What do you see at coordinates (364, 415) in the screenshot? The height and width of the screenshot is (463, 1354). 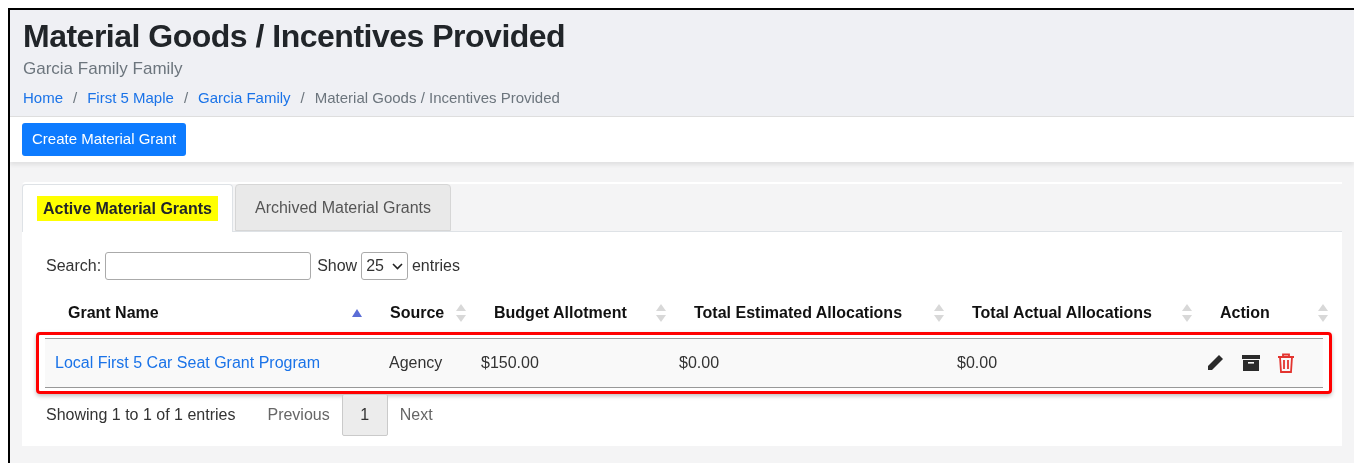 I see `page-button: 1` at bounding box center [364, 415].